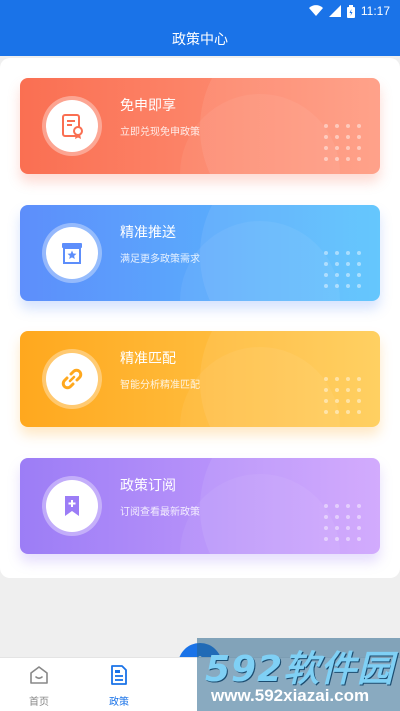 The width and height of the screenshot is (400, 711). Describe the element at coordinates (72, 379) in the screenshot. I see `link-icon` at that location.